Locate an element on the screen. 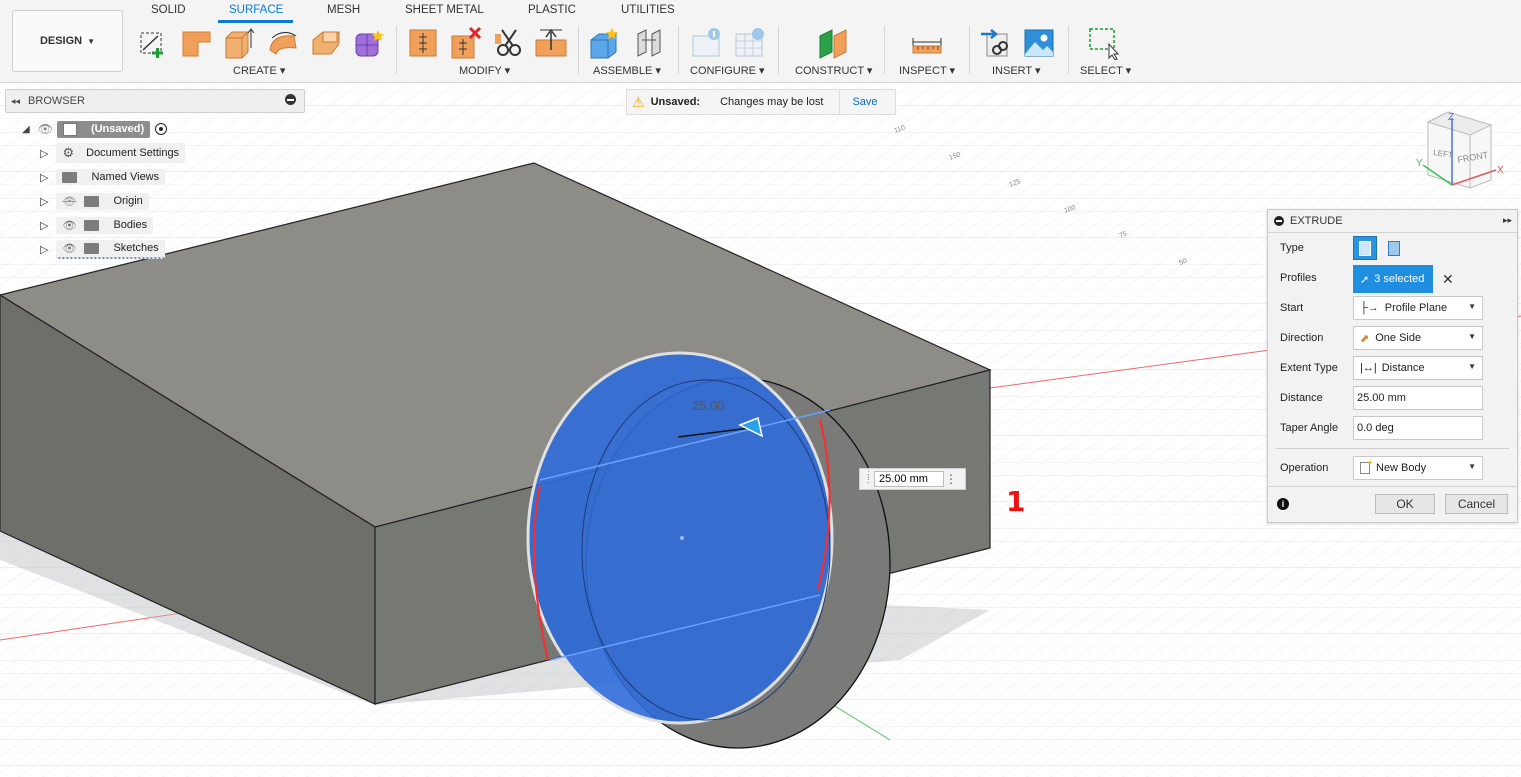  browser-item-named-views: ▷ Named Views is located at coordinates (103, 177).